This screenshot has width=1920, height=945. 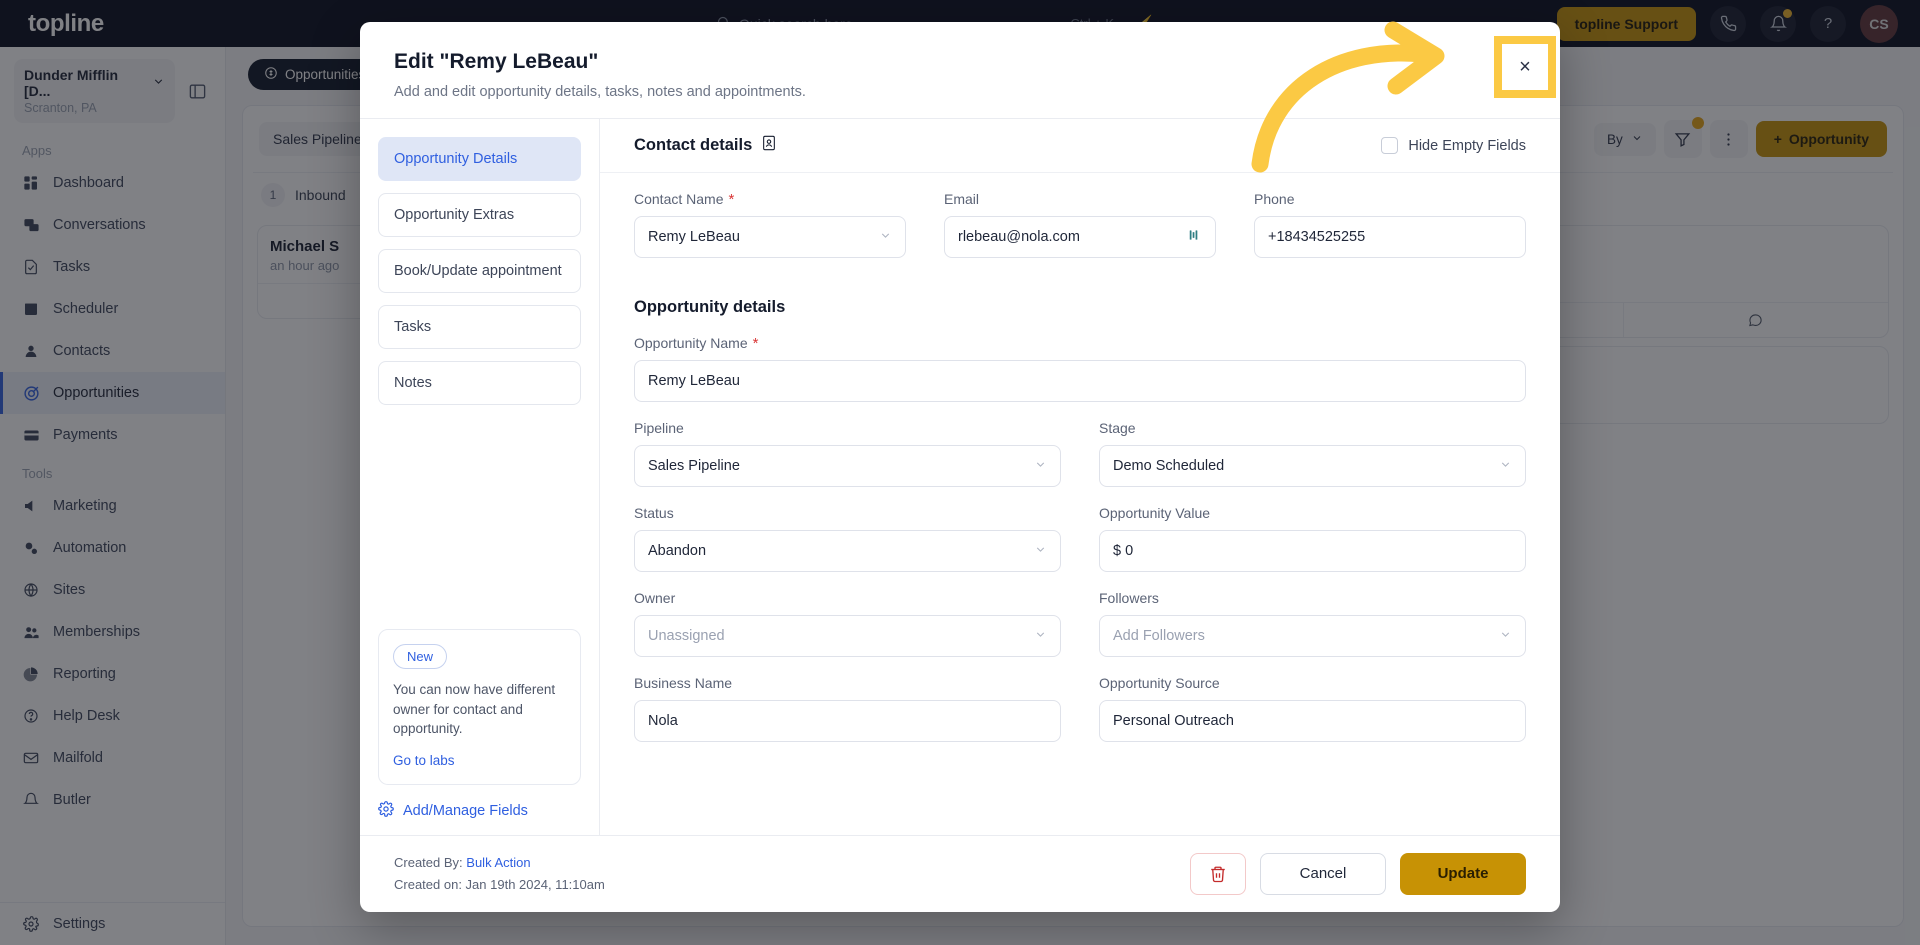 What do you see at coordinates (1274, 199) in the screenshot?
I see `field-label-text: Phone` at bounding box center [1274, 199].